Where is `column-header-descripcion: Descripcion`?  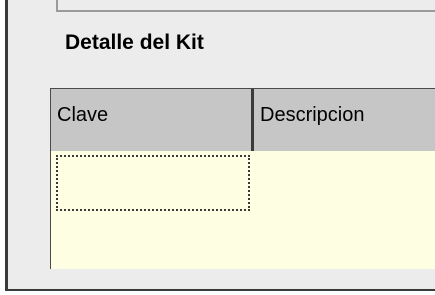
column-header-descripcion: Descripcion is located at coordinates (344, 120).